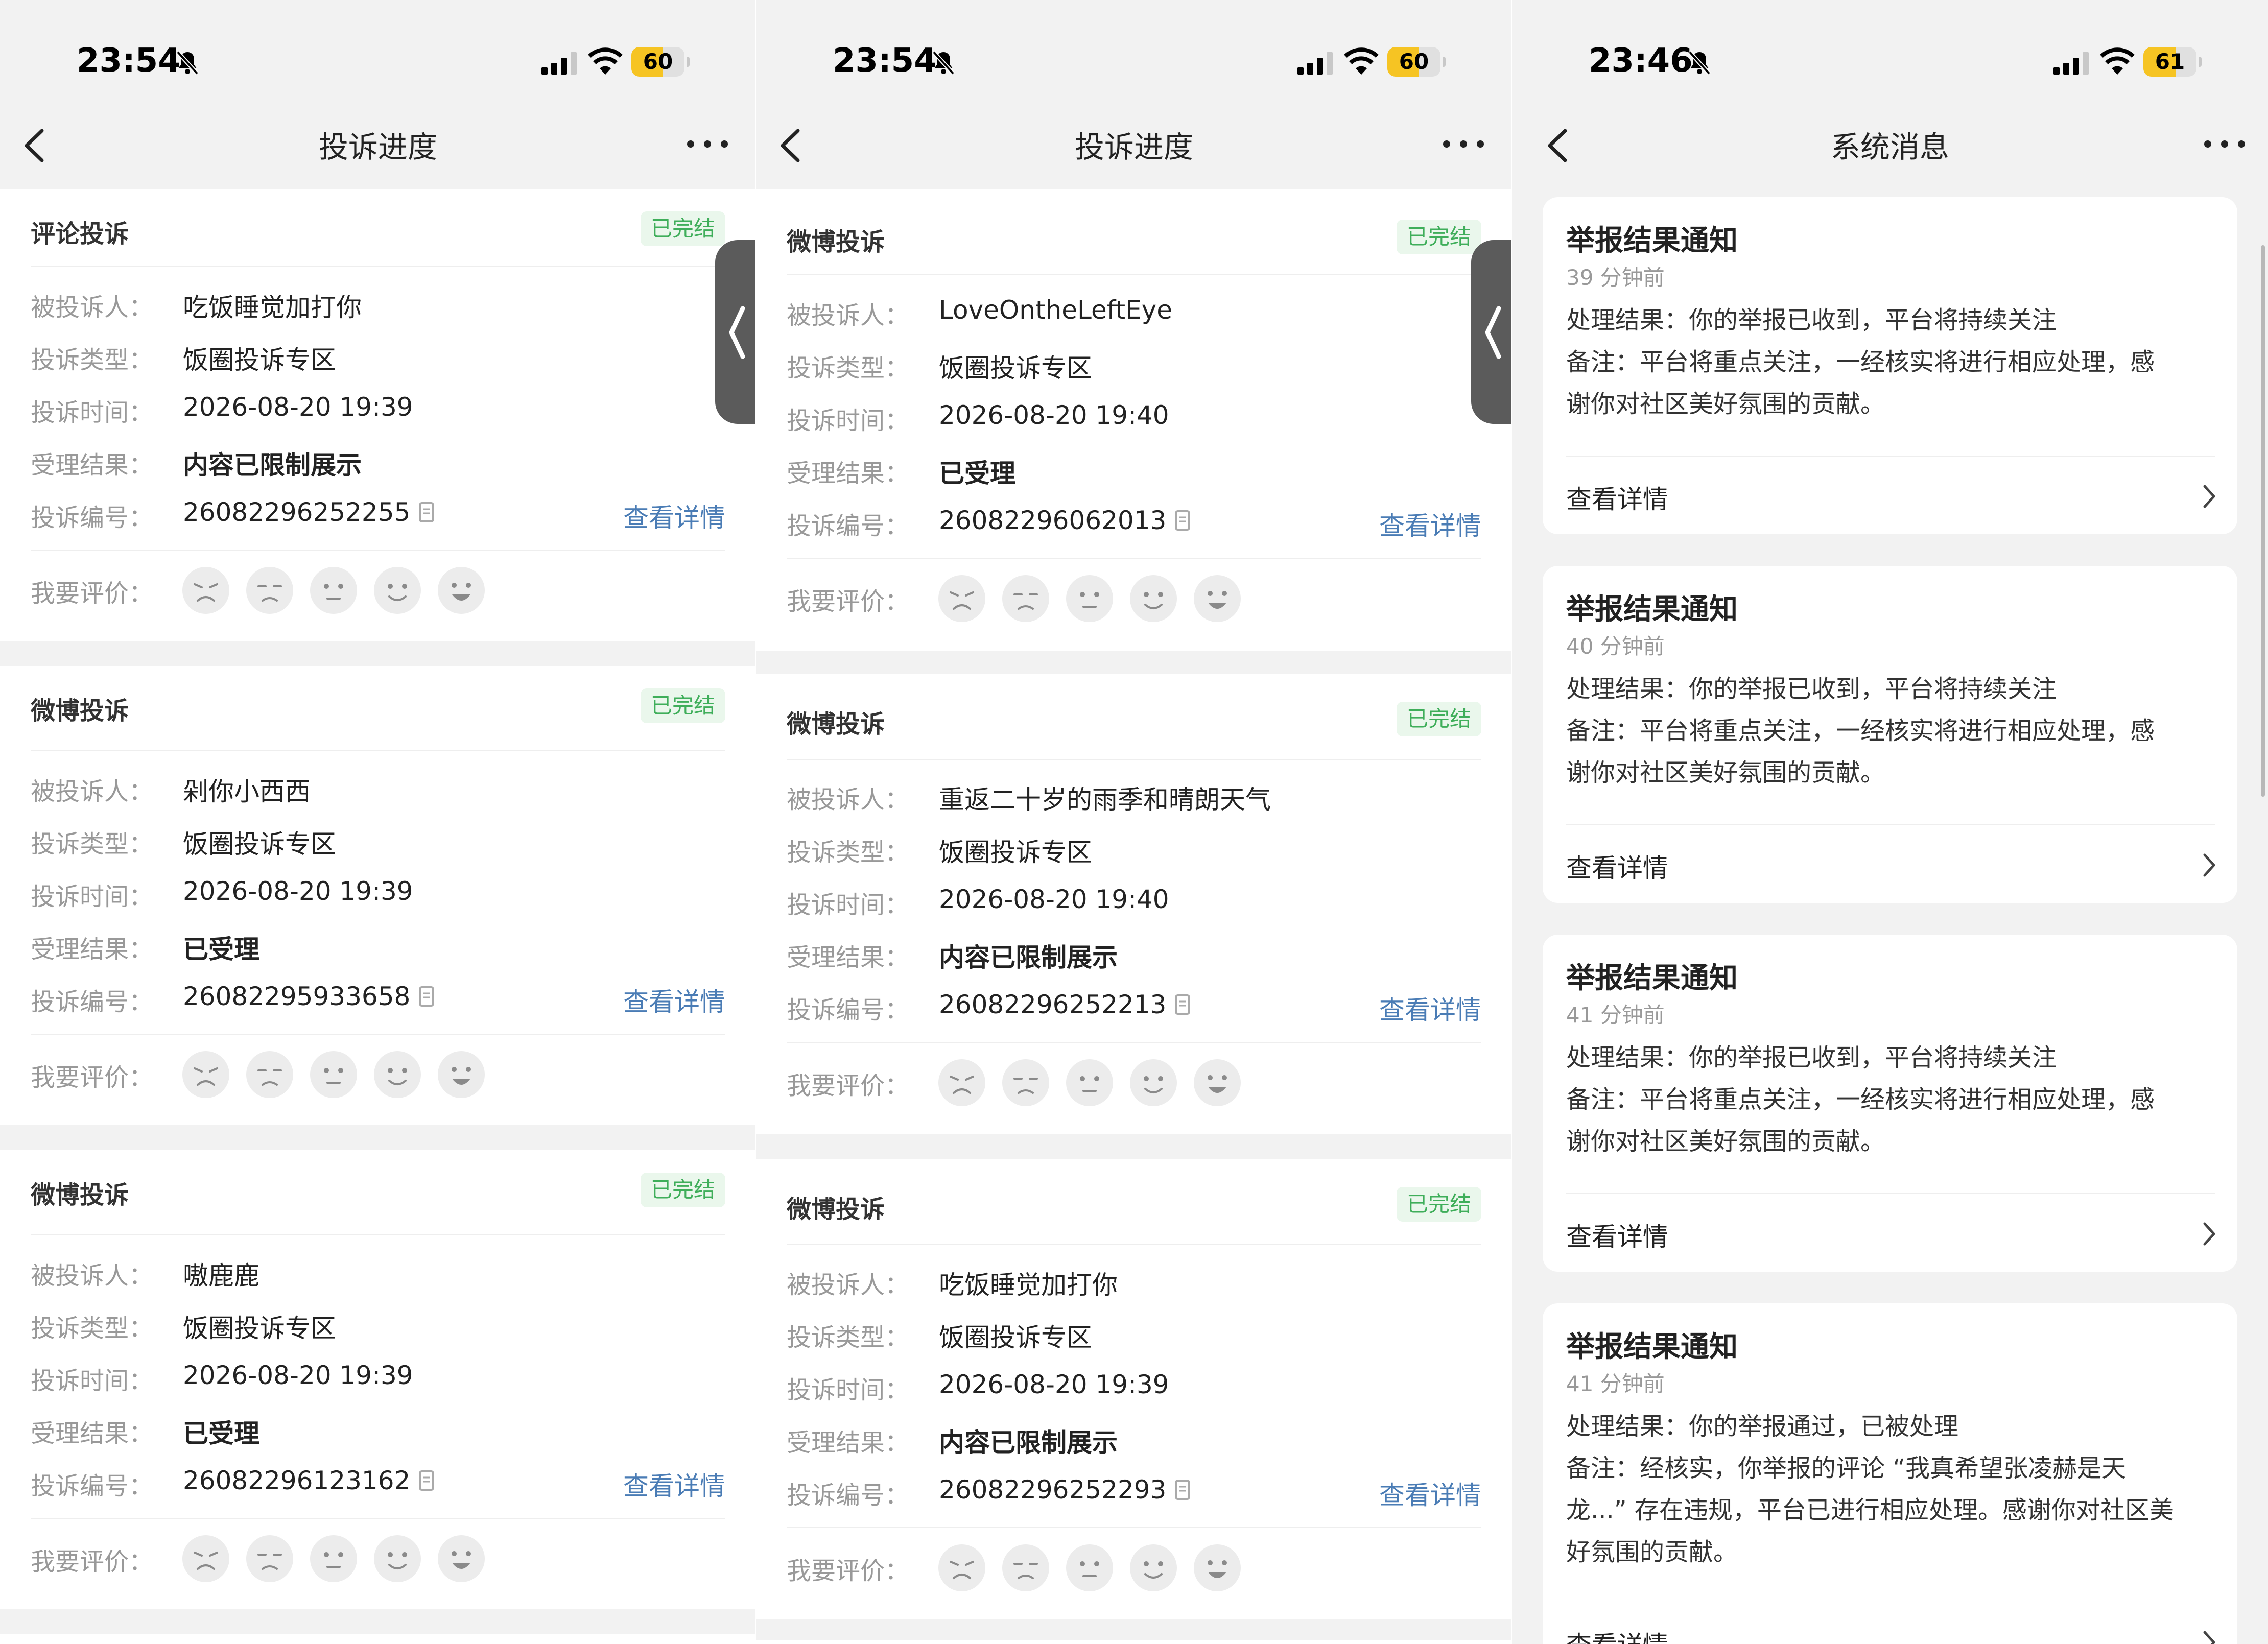  I want to click on bell-slash-icon, so click(187, 63).